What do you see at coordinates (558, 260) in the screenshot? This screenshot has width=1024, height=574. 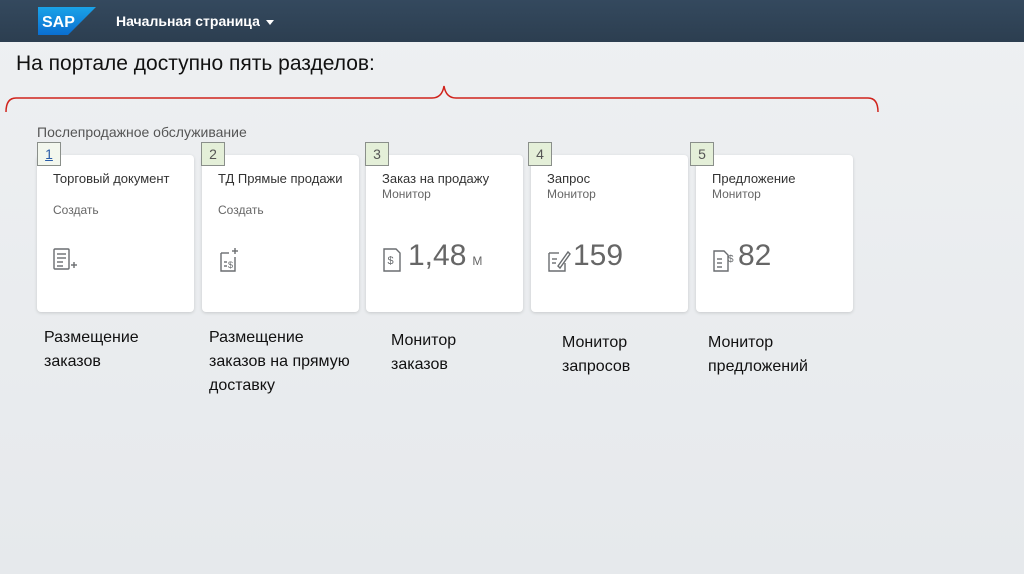 I see `request-edit-icon` at bounding box center [558, 260].